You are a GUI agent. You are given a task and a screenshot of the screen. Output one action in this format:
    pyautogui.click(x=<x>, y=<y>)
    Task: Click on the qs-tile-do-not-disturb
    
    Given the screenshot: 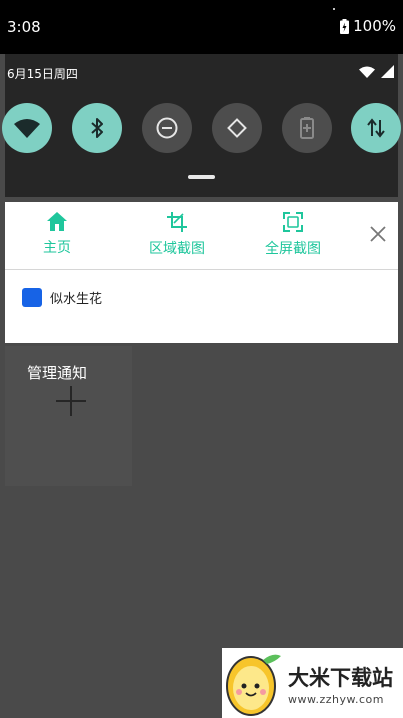 What is the action you would take?
    pyautogui.click(x=167, y=128)
    